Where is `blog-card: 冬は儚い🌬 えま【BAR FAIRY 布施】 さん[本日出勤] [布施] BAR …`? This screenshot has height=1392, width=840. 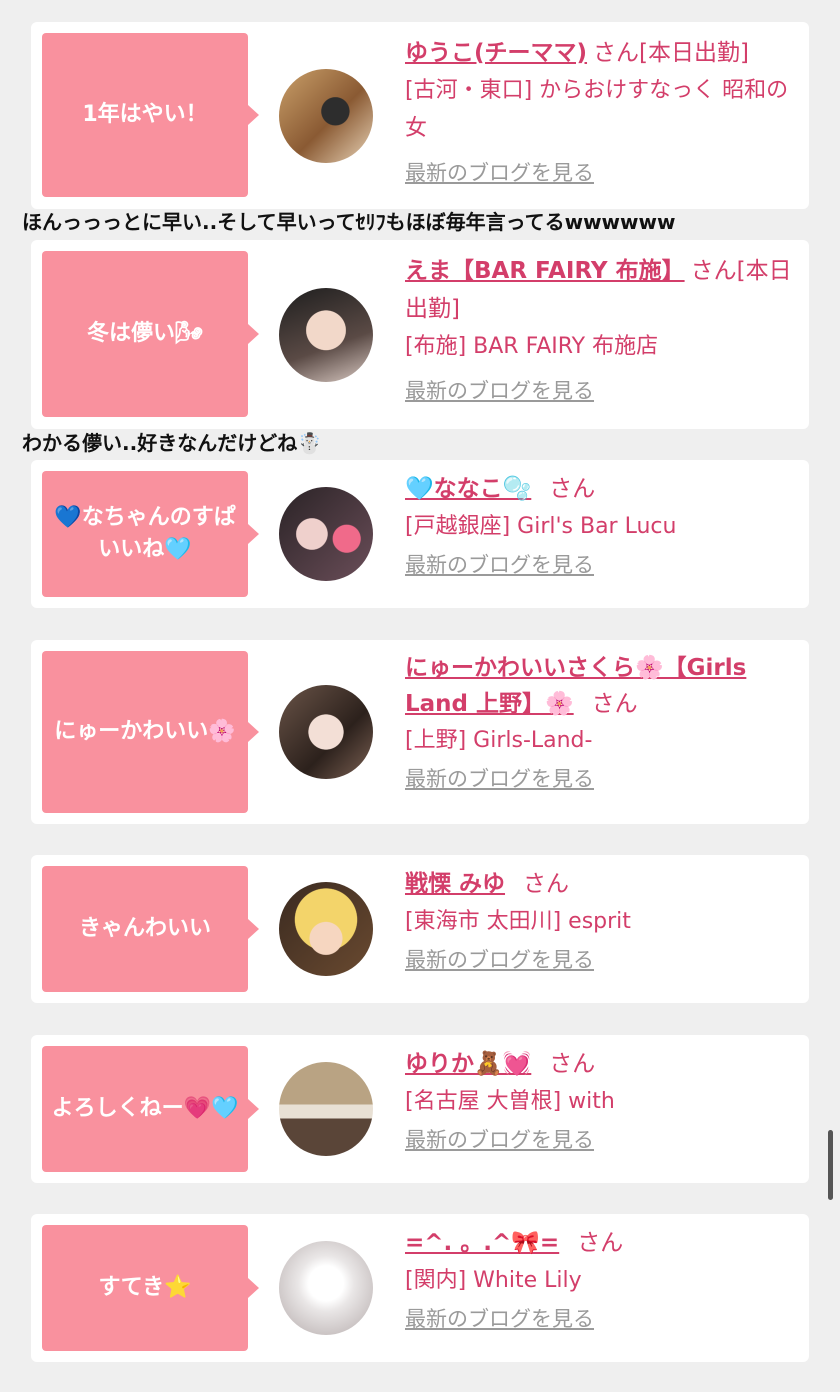
blog-card: 冬は儚い🌬 えま【BAR FAIRY 布施】 さん[本日出勤] [布施] BAR … is located at coordinates (420, 334).